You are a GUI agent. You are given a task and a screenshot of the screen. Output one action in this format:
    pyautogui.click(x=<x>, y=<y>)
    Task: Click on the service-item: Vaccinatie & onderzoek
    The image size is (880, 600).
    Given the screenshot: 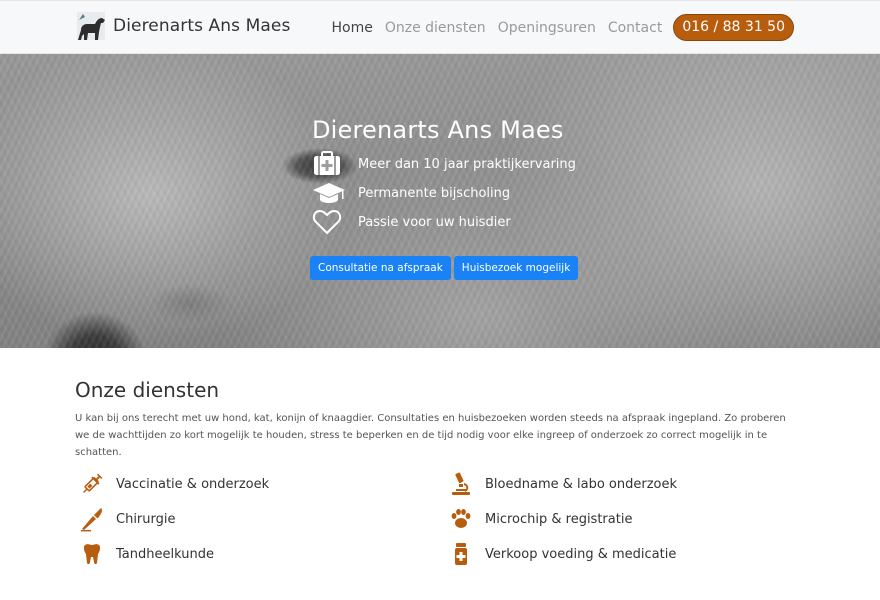 What is the action you would take?
    pyautogui.click(x=173, y=484)
    